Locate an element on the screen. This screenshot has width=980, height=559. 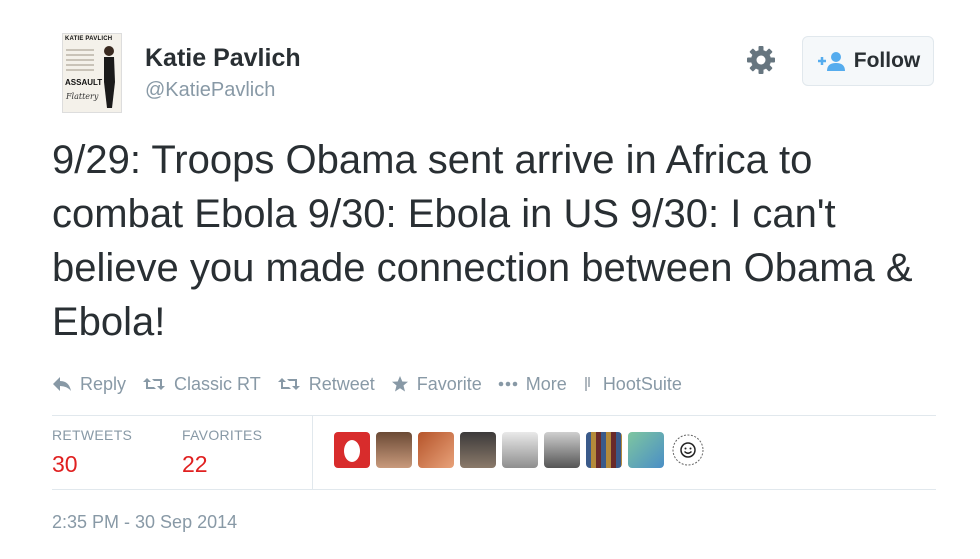
egg-icon is located at coordinates (352, 451).